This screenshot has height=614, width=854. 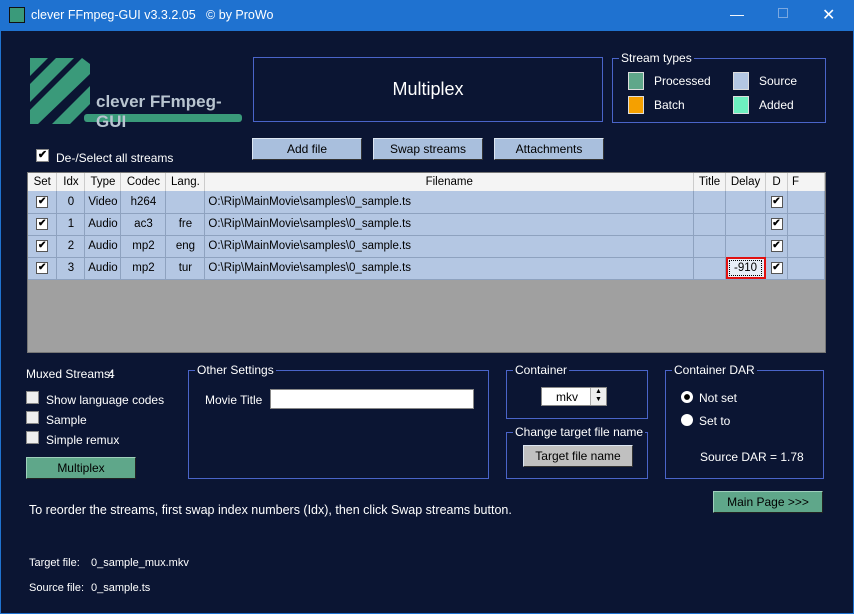 I want to click on change-target-label: Change target file name, so click(x=579, y=432).